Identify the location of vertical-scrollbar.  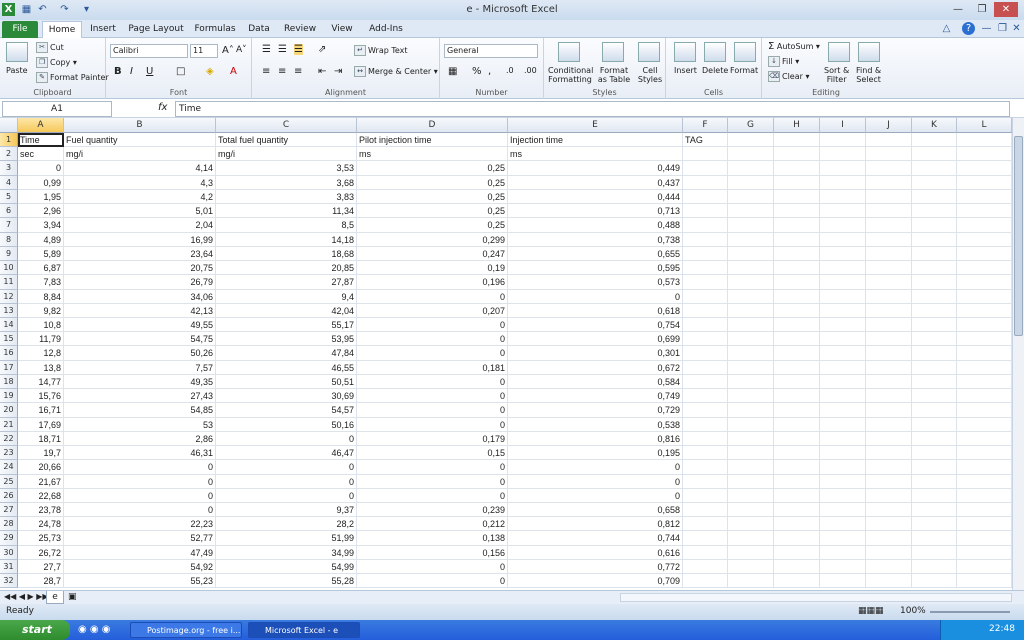
(1018, 354).